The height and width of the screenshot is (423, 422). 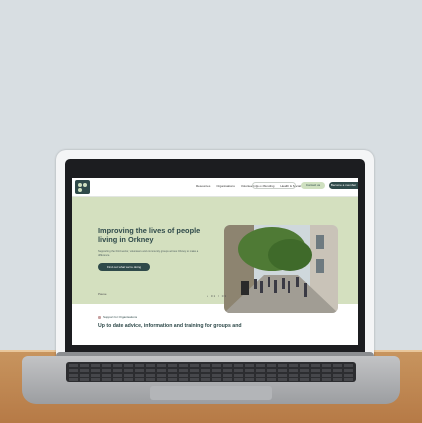 What do you see at coordinates (217, 296) in the screenshot?
I see `slider-indicator: • 01 / 03` at bounding box center [217, 296].